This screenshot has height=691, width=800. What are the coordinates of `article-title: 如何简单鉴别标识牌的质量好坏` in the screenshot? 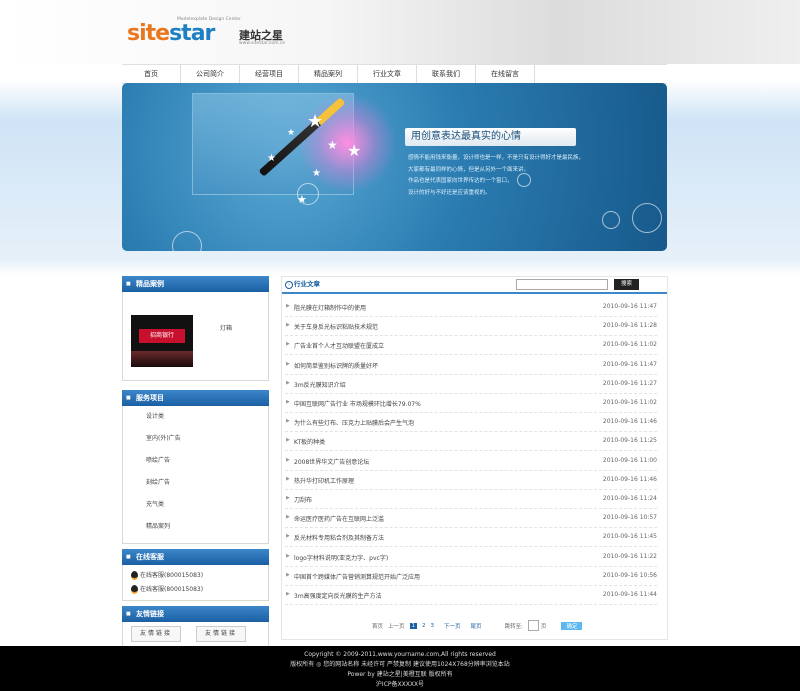 It's located at (336, 365).